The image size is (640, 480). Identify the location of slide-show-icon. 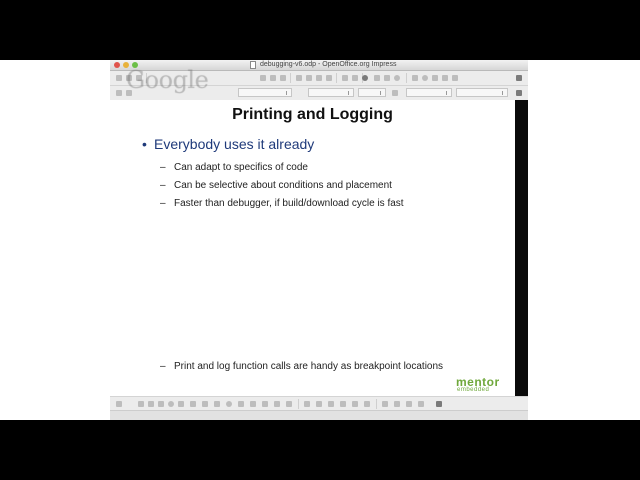
(445, 78).